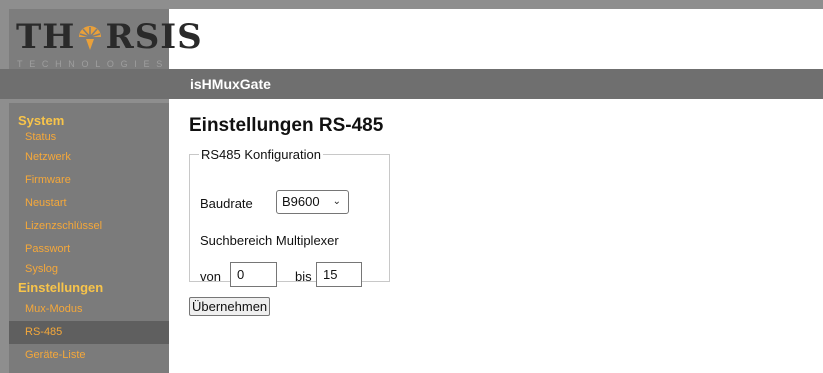 Image resolution: width=823 pixels, height=373 pixels. What do you see at coordinates (46, 37) in the screenshot?
I see `logo-text-left: TH` at bounding box center [46, 37].